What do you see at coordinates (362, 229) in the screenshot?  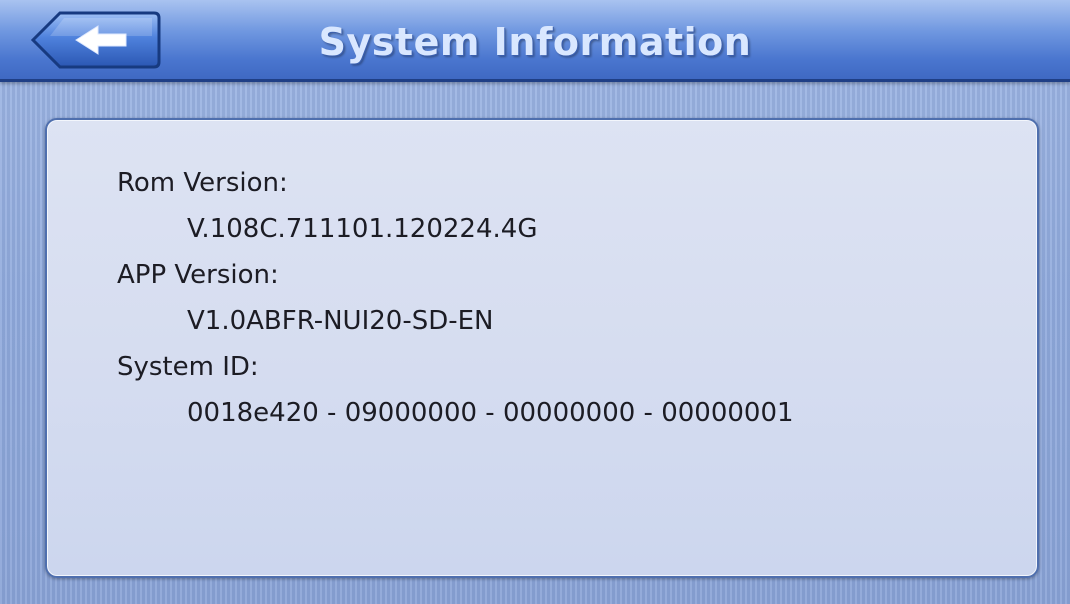 I see `rom-version-value: V.108C.711101.120224.4G` at bounding box center [362, 229].